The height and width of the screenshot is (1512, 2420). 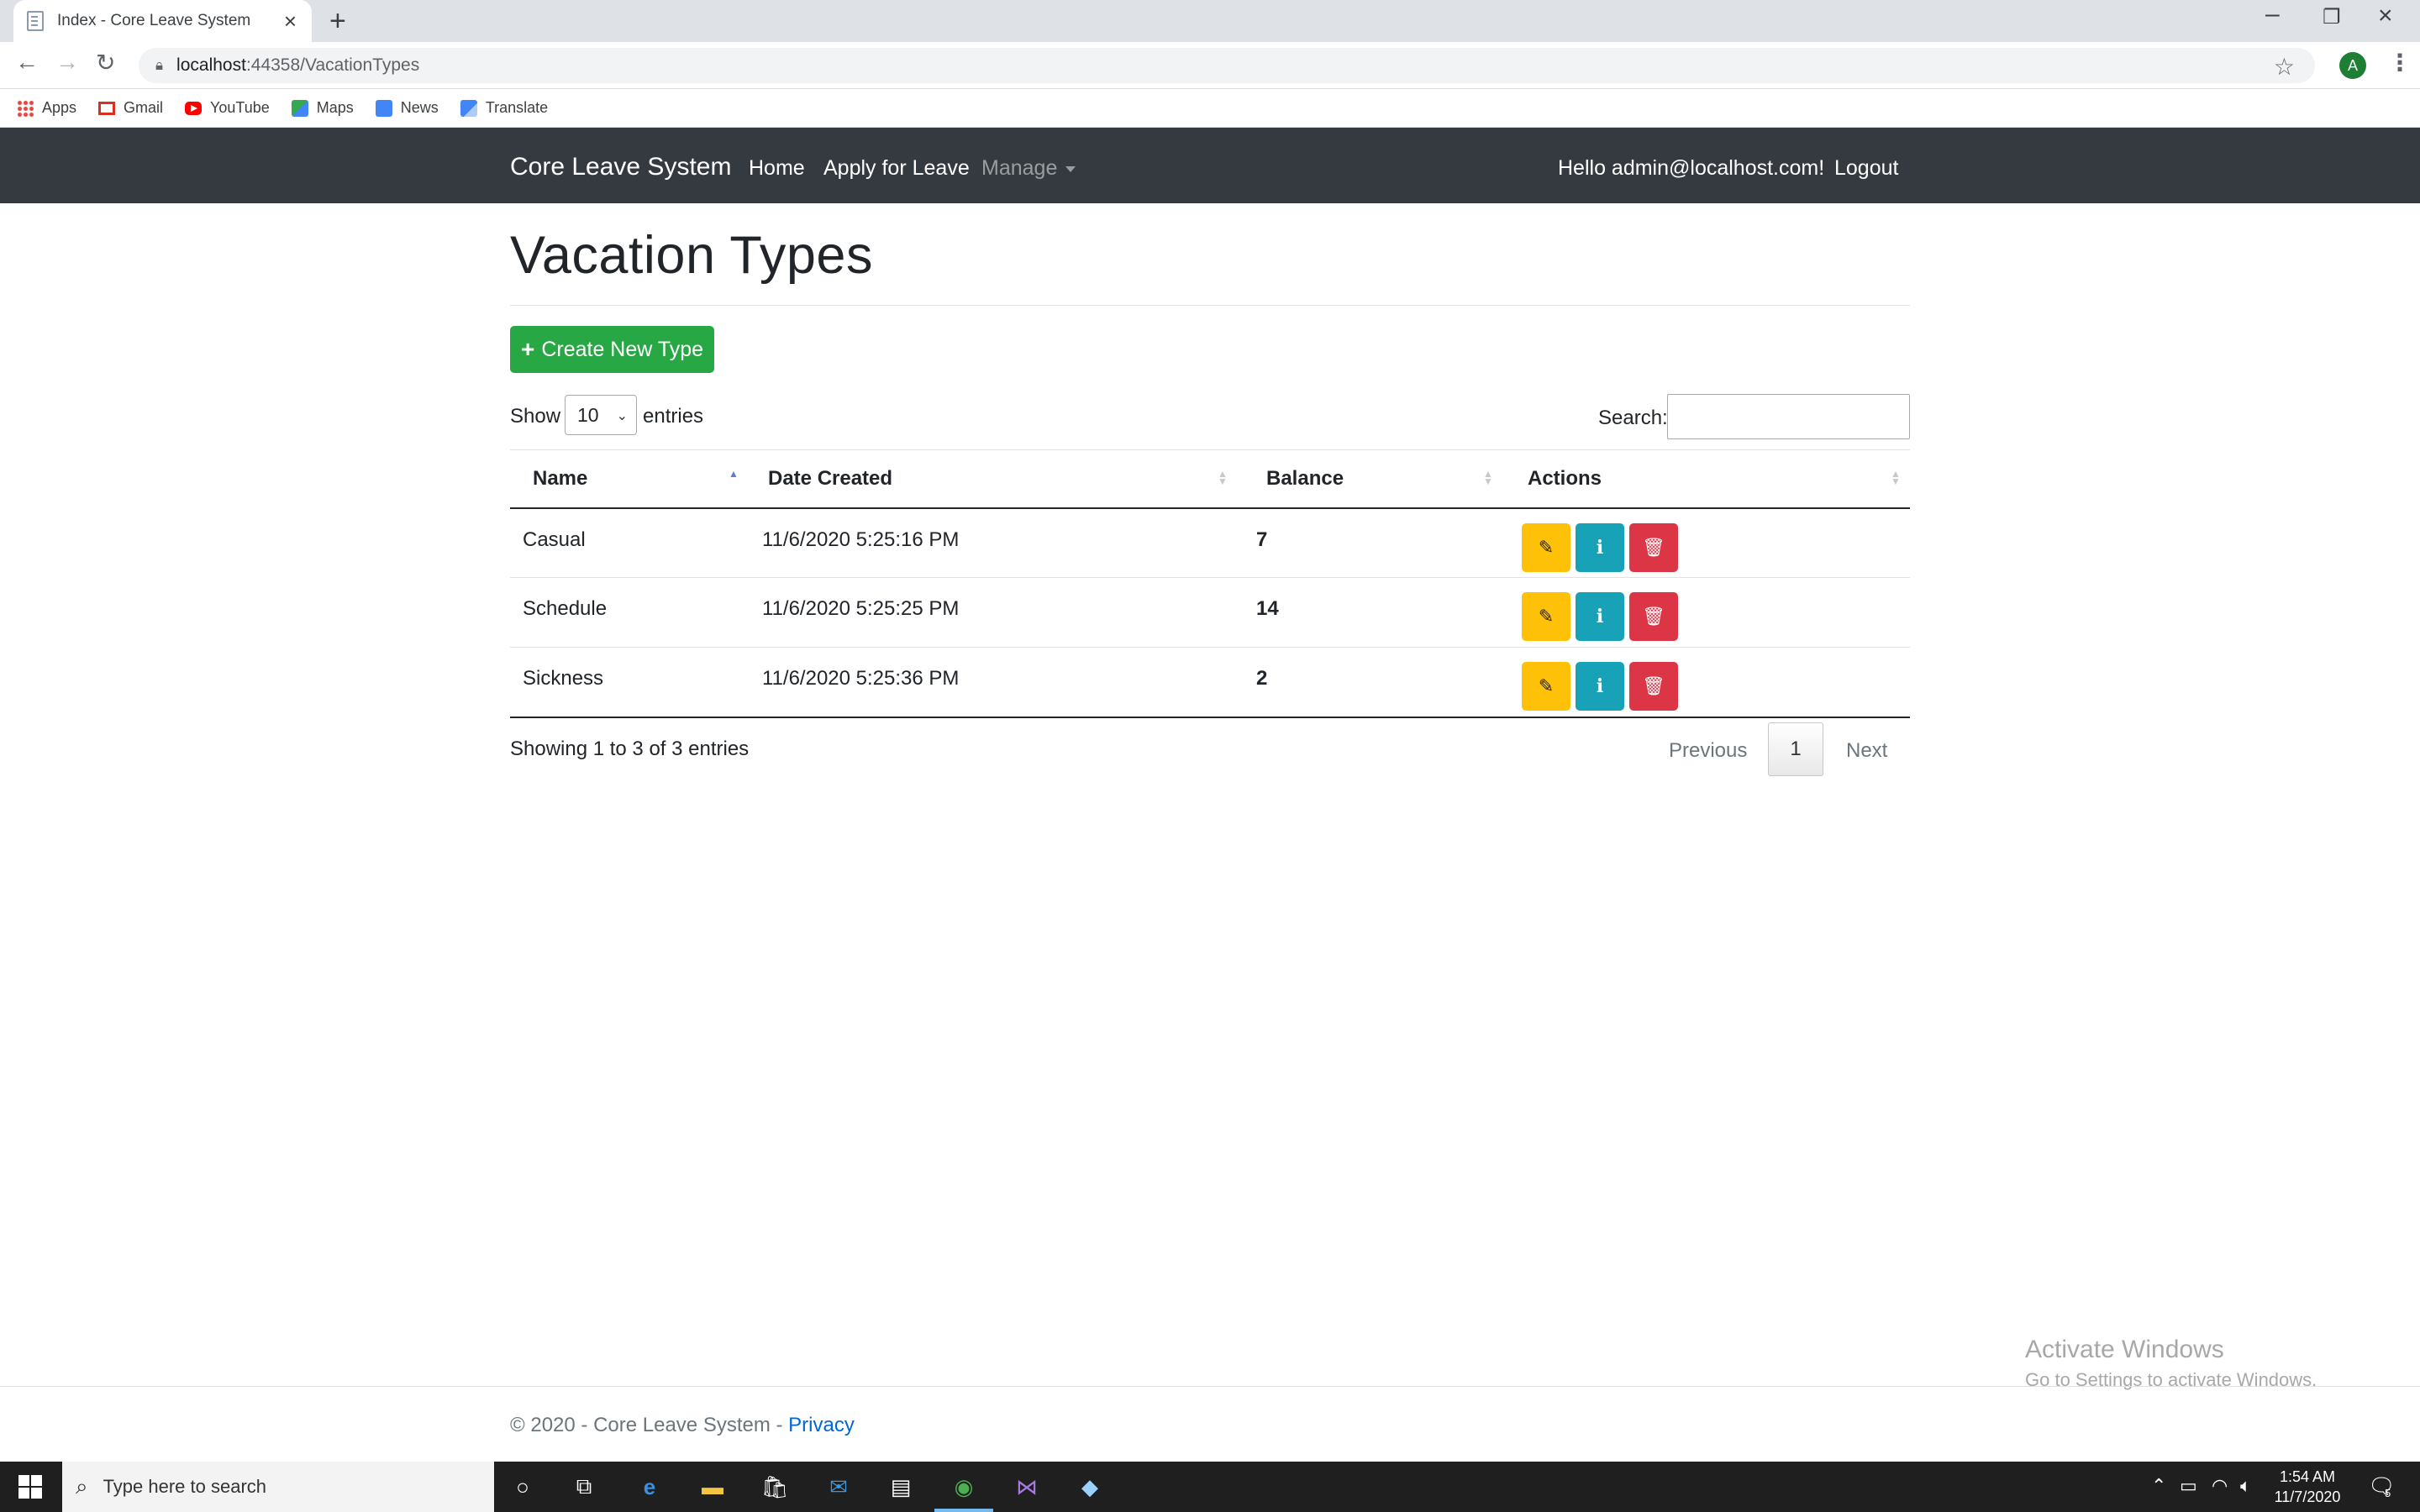 What do you see at coordinates (1866, 751) in the screenshot?
I see `pagination-next: Next` at bounding box center [1866, 751].